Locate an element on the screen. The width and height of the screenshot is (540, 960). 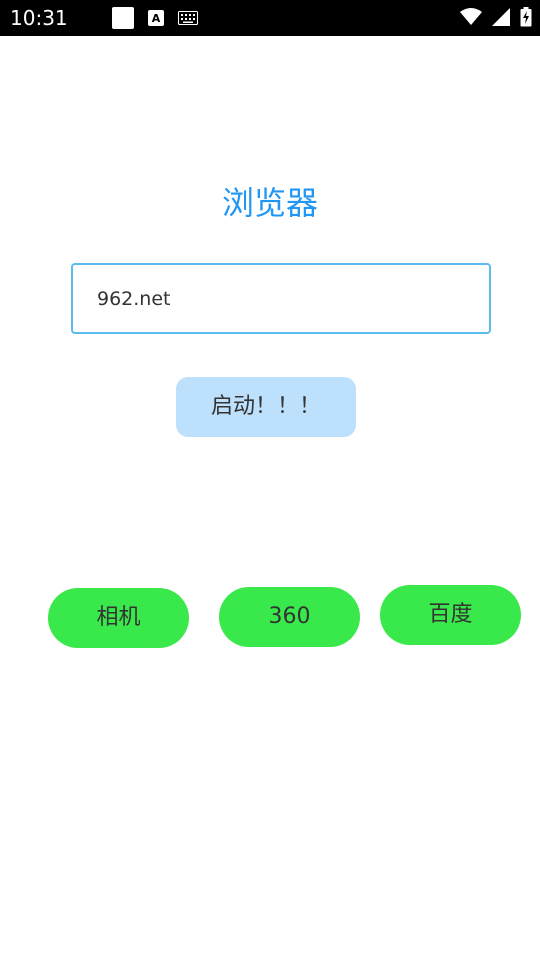
notification-square-icon is located at coordinates (123, 18).